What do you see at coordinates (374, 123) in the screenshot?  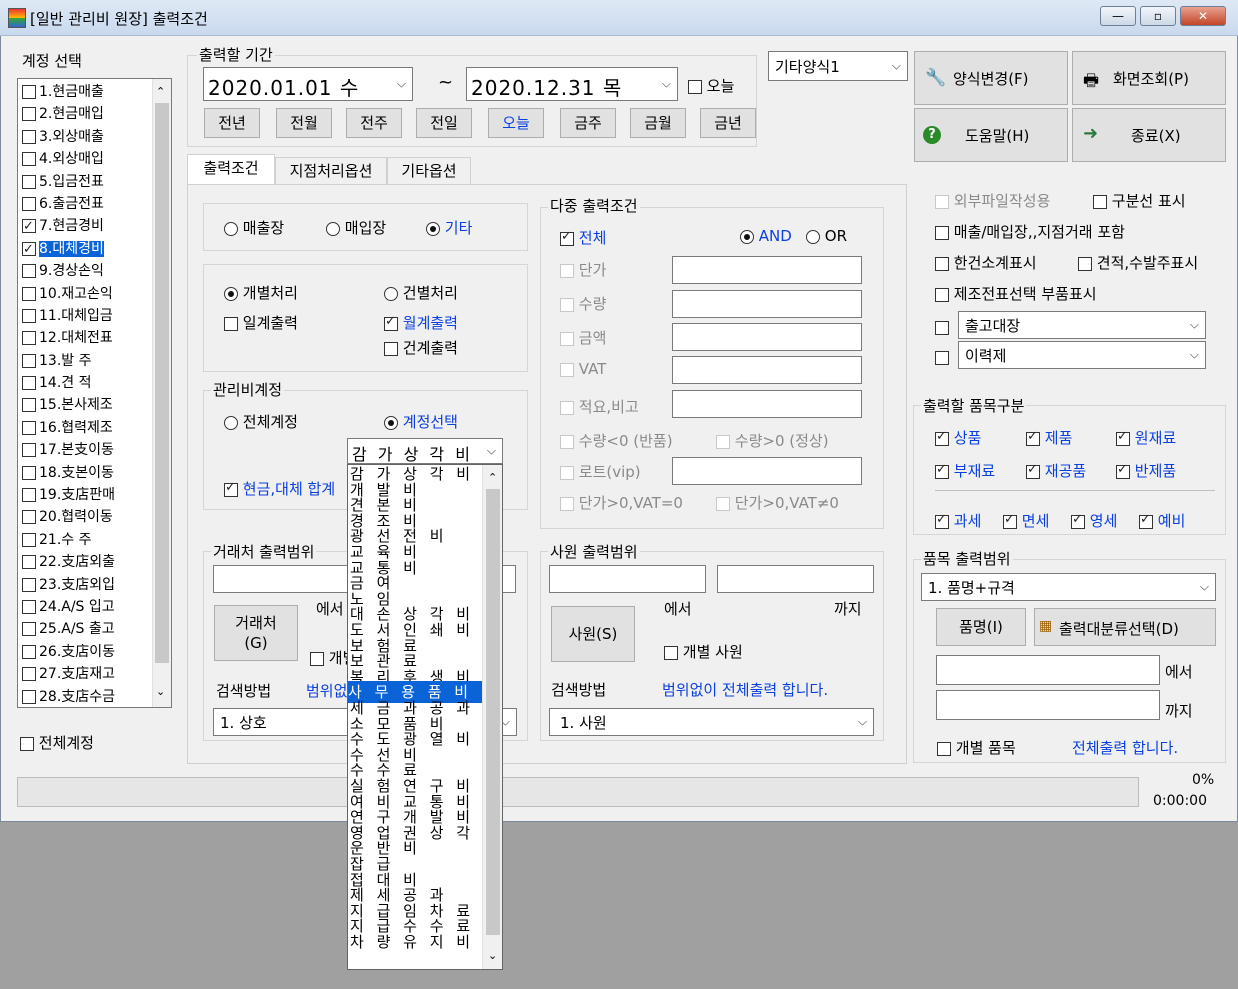 I see `period-button: 전주` at bounding box center [374, 123].